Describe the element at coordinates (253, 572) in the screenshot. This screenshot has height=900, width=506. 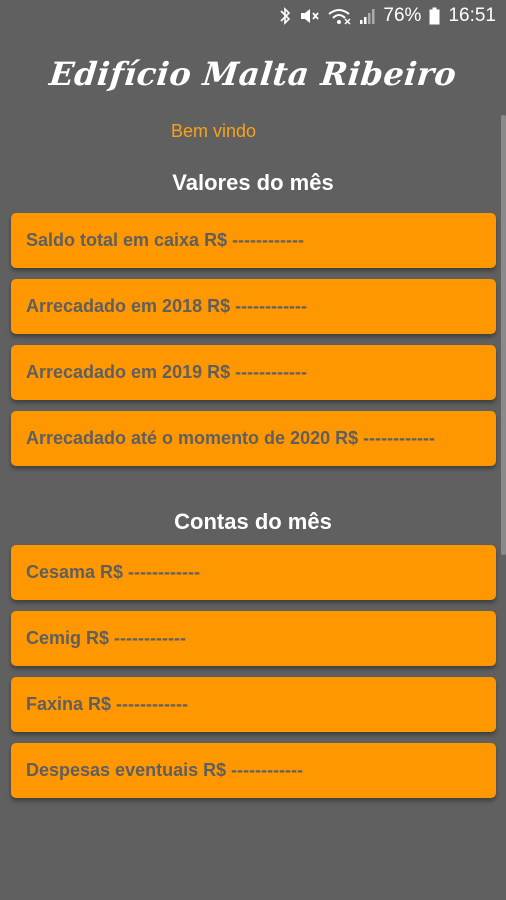
I see `card-cesama: Cesama R$ ------------` at that location.